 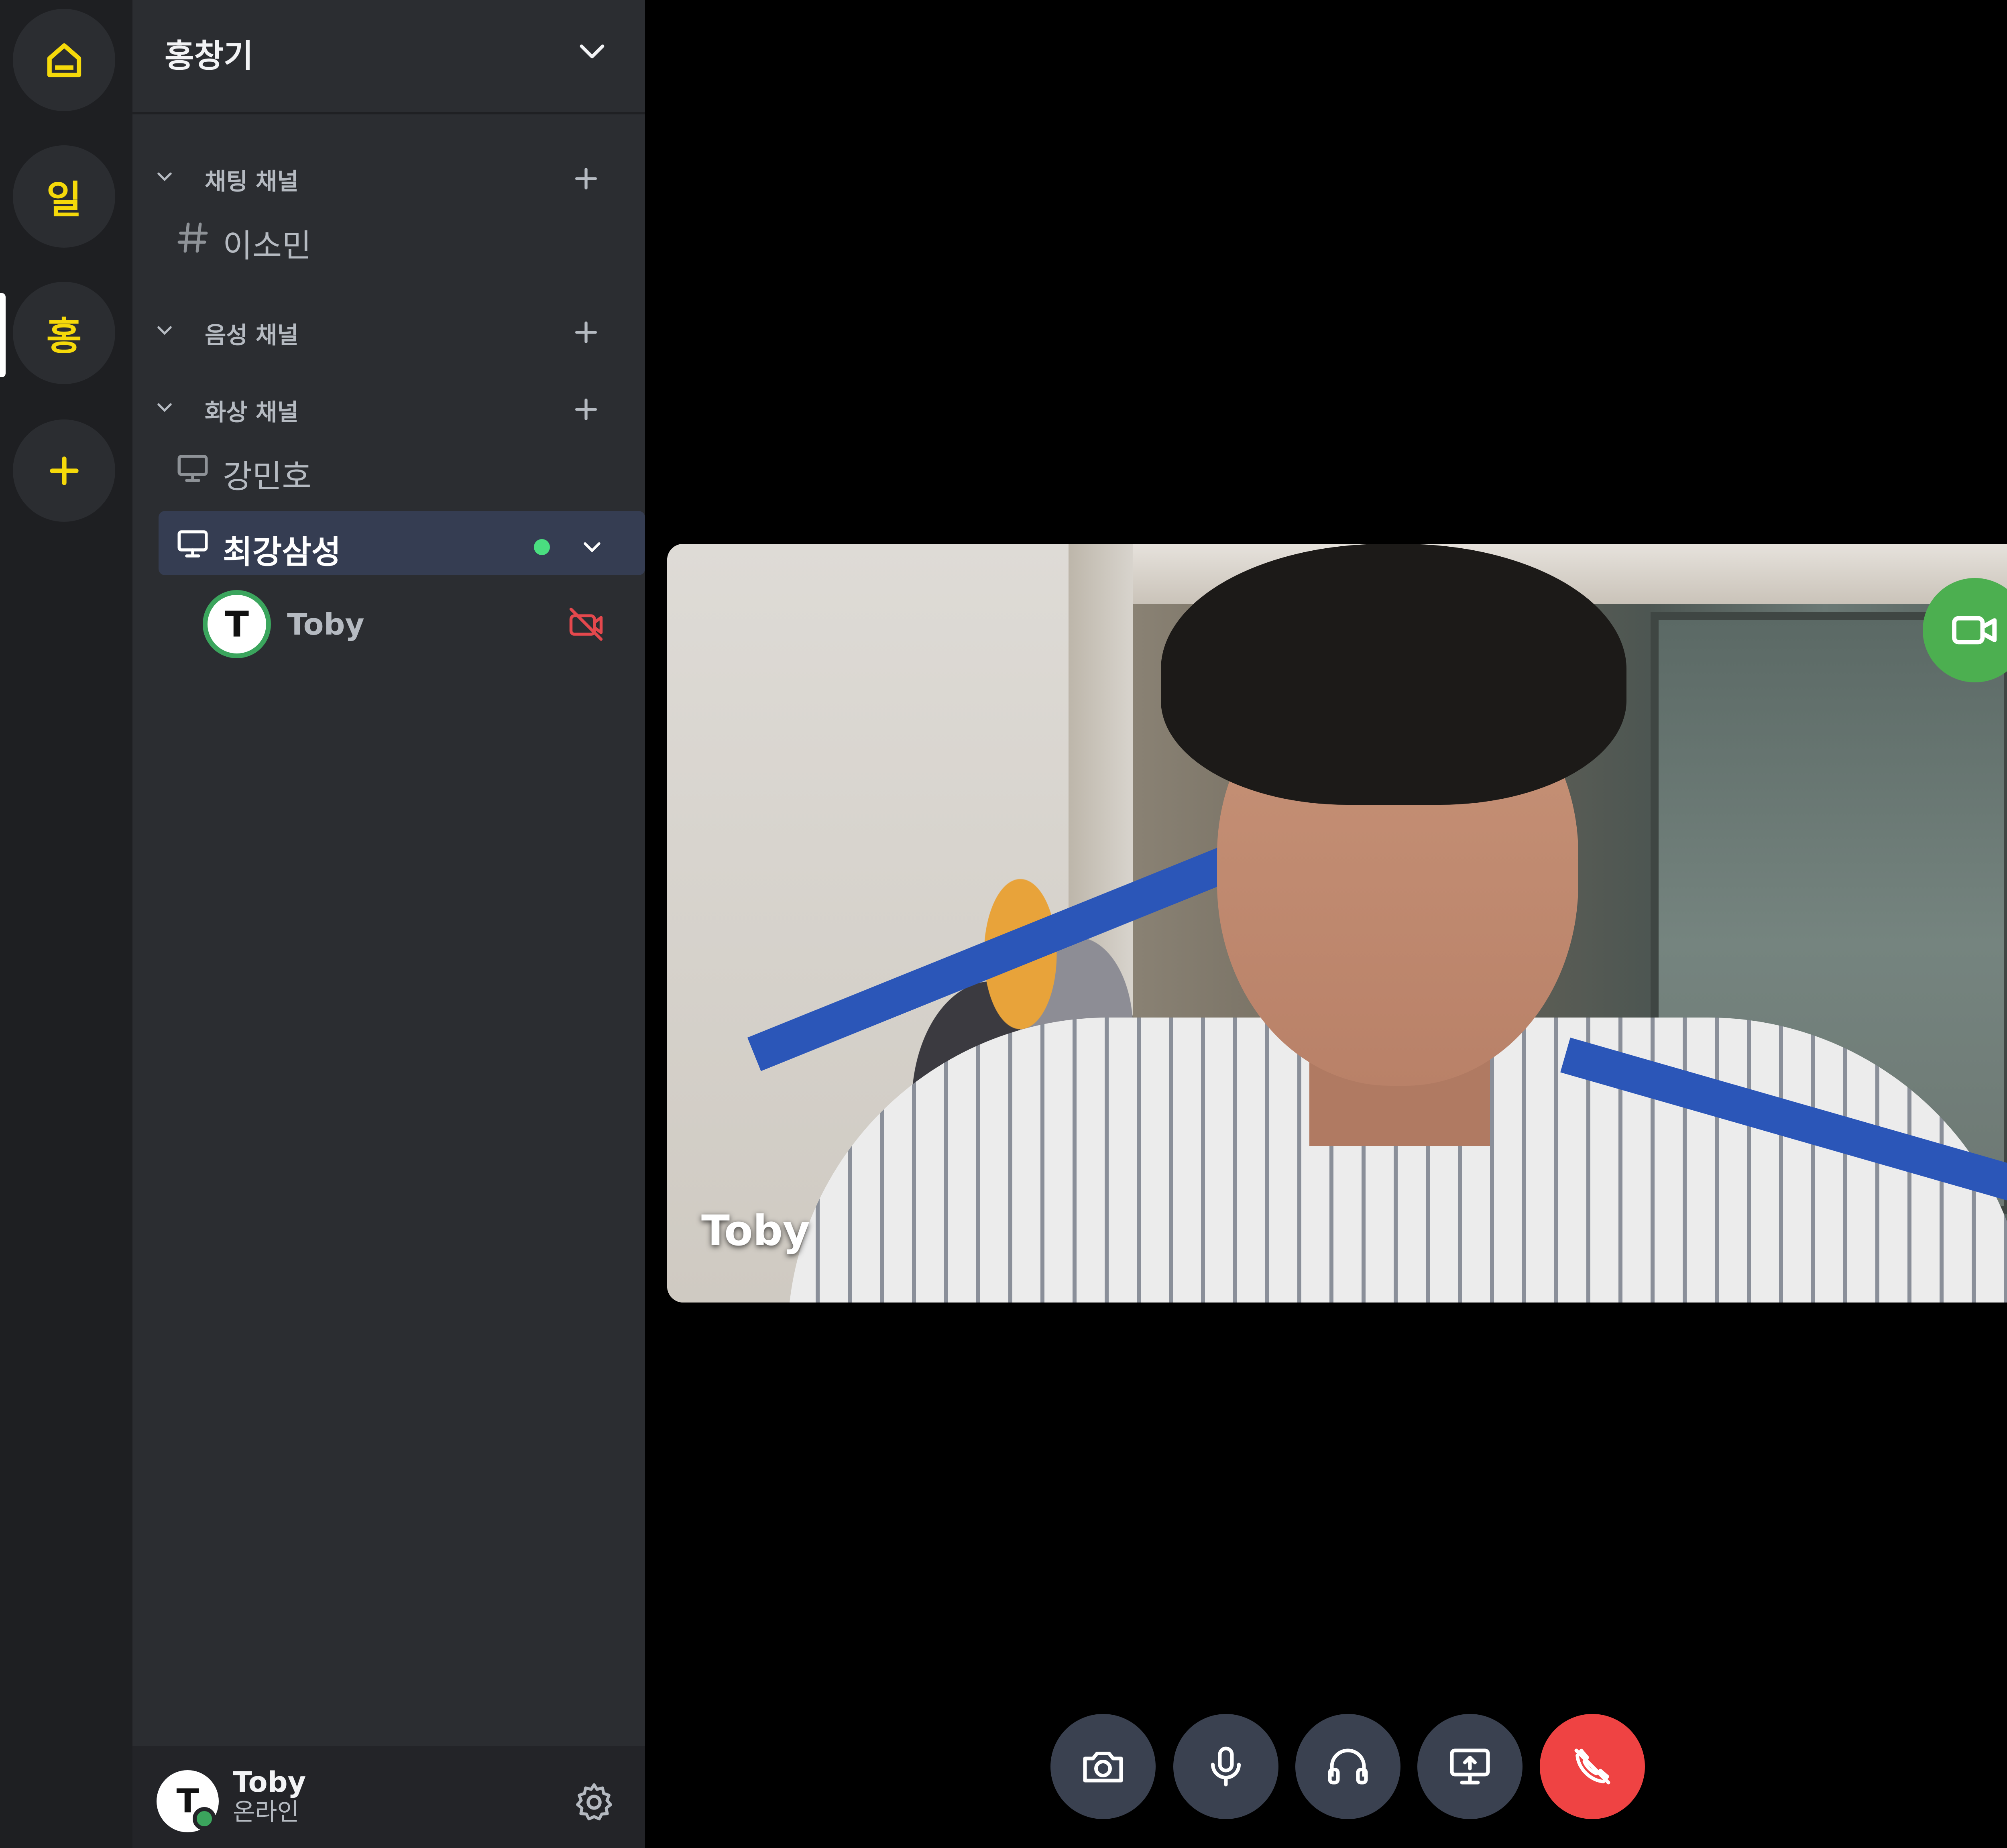 What do you see at coordinates (66, 924) in the screenshot?
I see `server-rail: 일 홍` at bounding box center [66, 924].